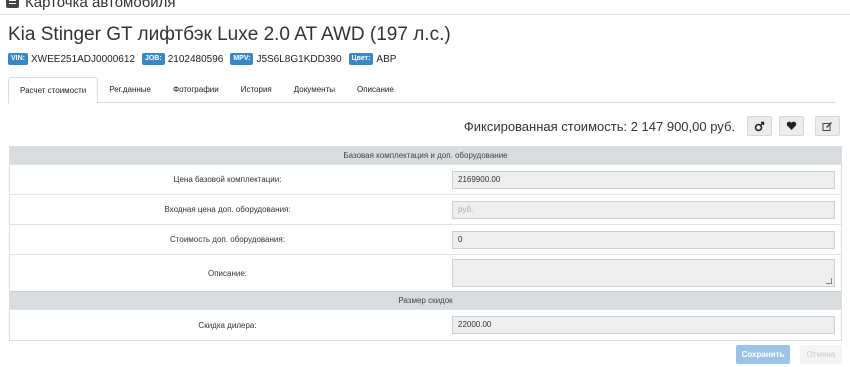  What do you see at coordinates (83, 59) in the screenshot?
I see `vin-value: XWEE251ADJ0000612` at bounding box center [83, 59].